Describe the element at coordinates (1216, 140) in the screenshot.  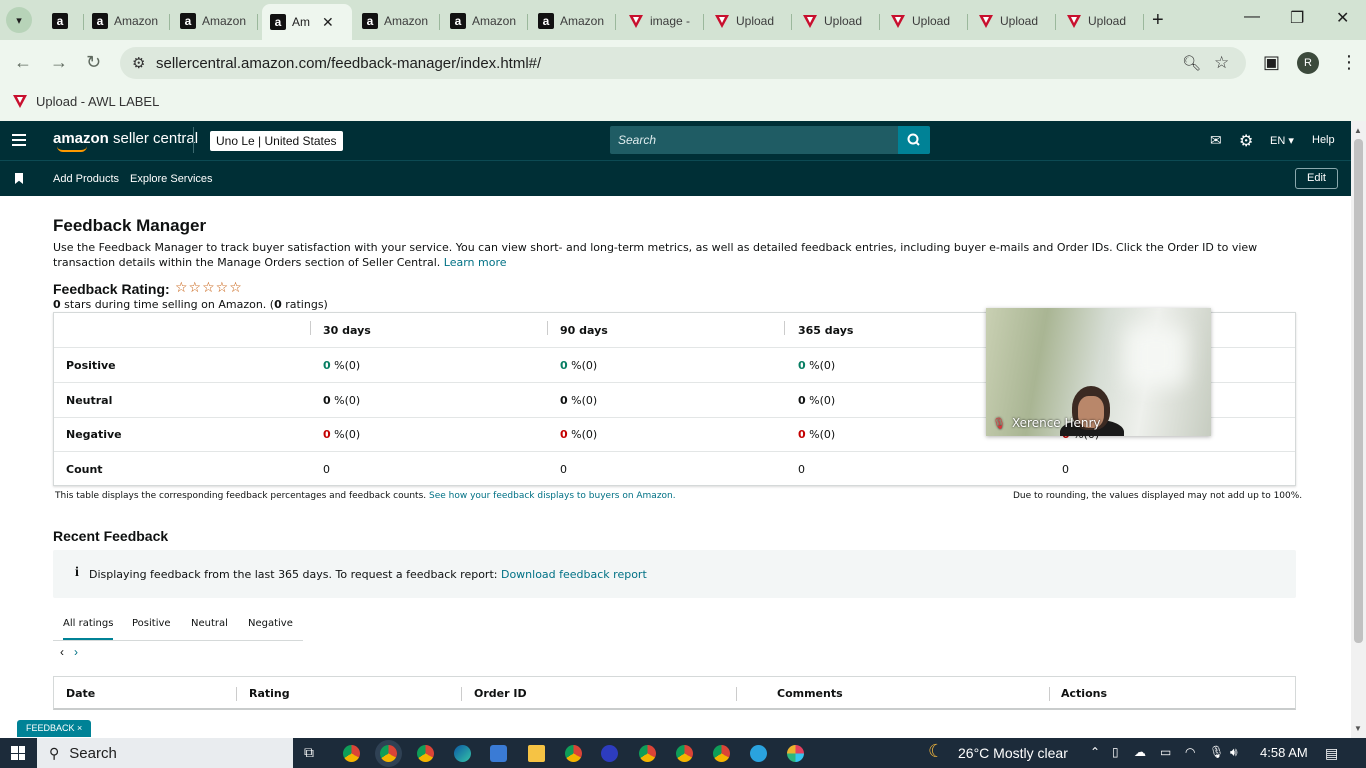
I see `mail-icon: ✉` at that location.